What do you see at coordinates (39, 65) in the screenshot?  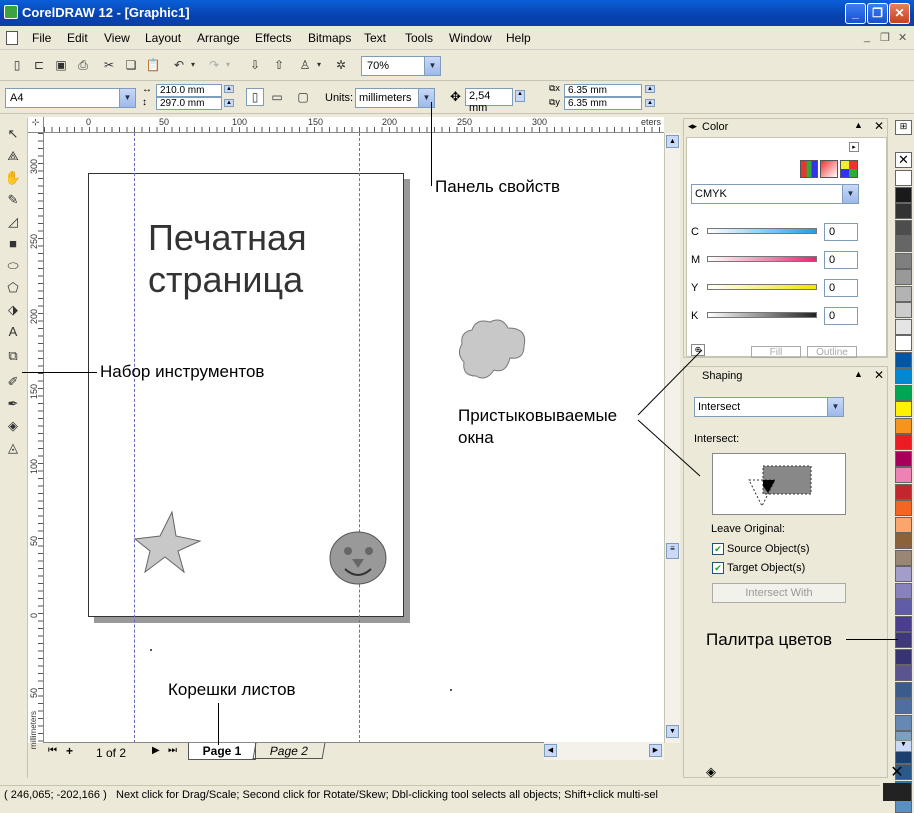 I see `open-icon: ⊏` at bounding box center [39, 65].